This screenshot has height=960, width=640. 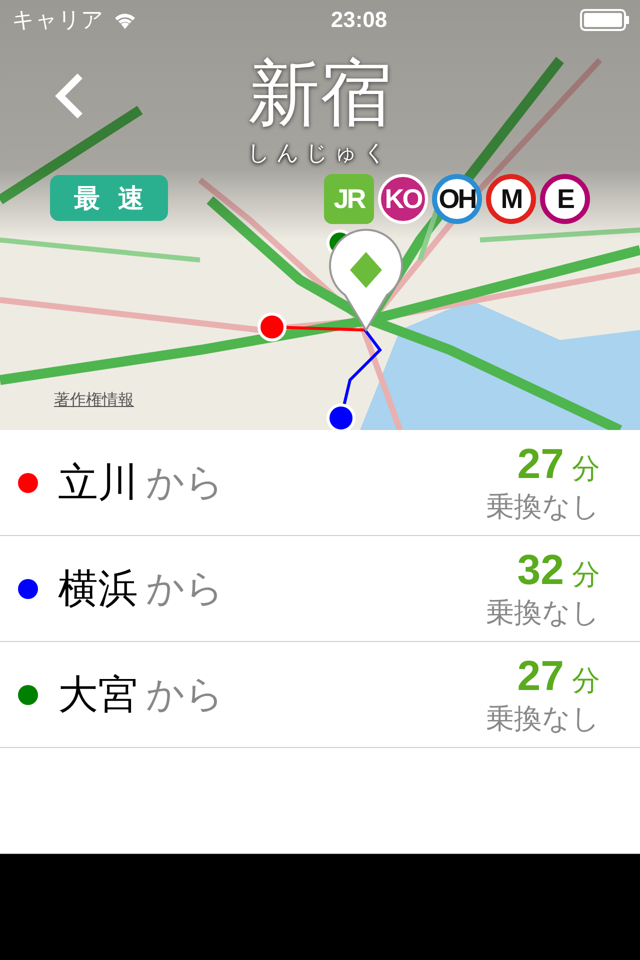 I want to click on carrier-name: キャリア, so click(x=58, y=21).